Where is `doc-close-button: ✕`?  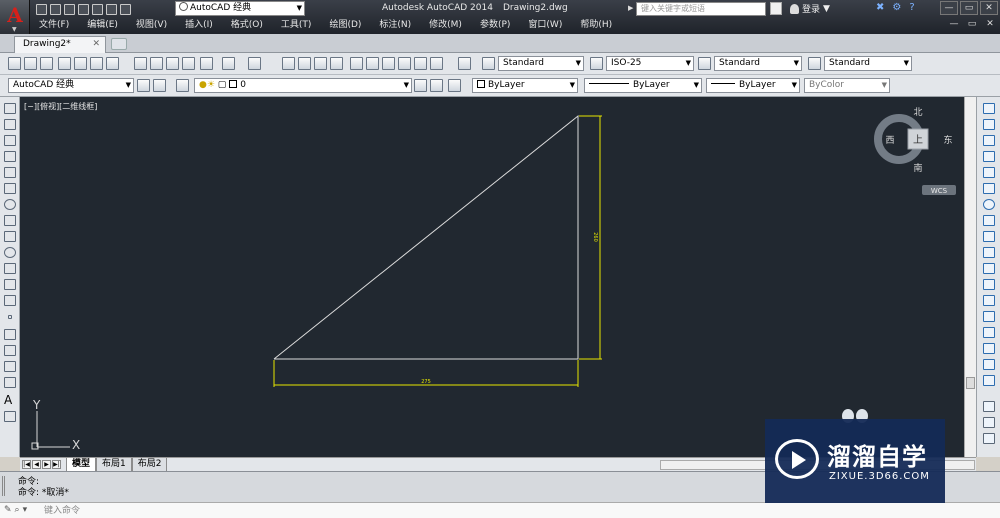
doc-close-button: ✕ is located at coordinates (990, 24).